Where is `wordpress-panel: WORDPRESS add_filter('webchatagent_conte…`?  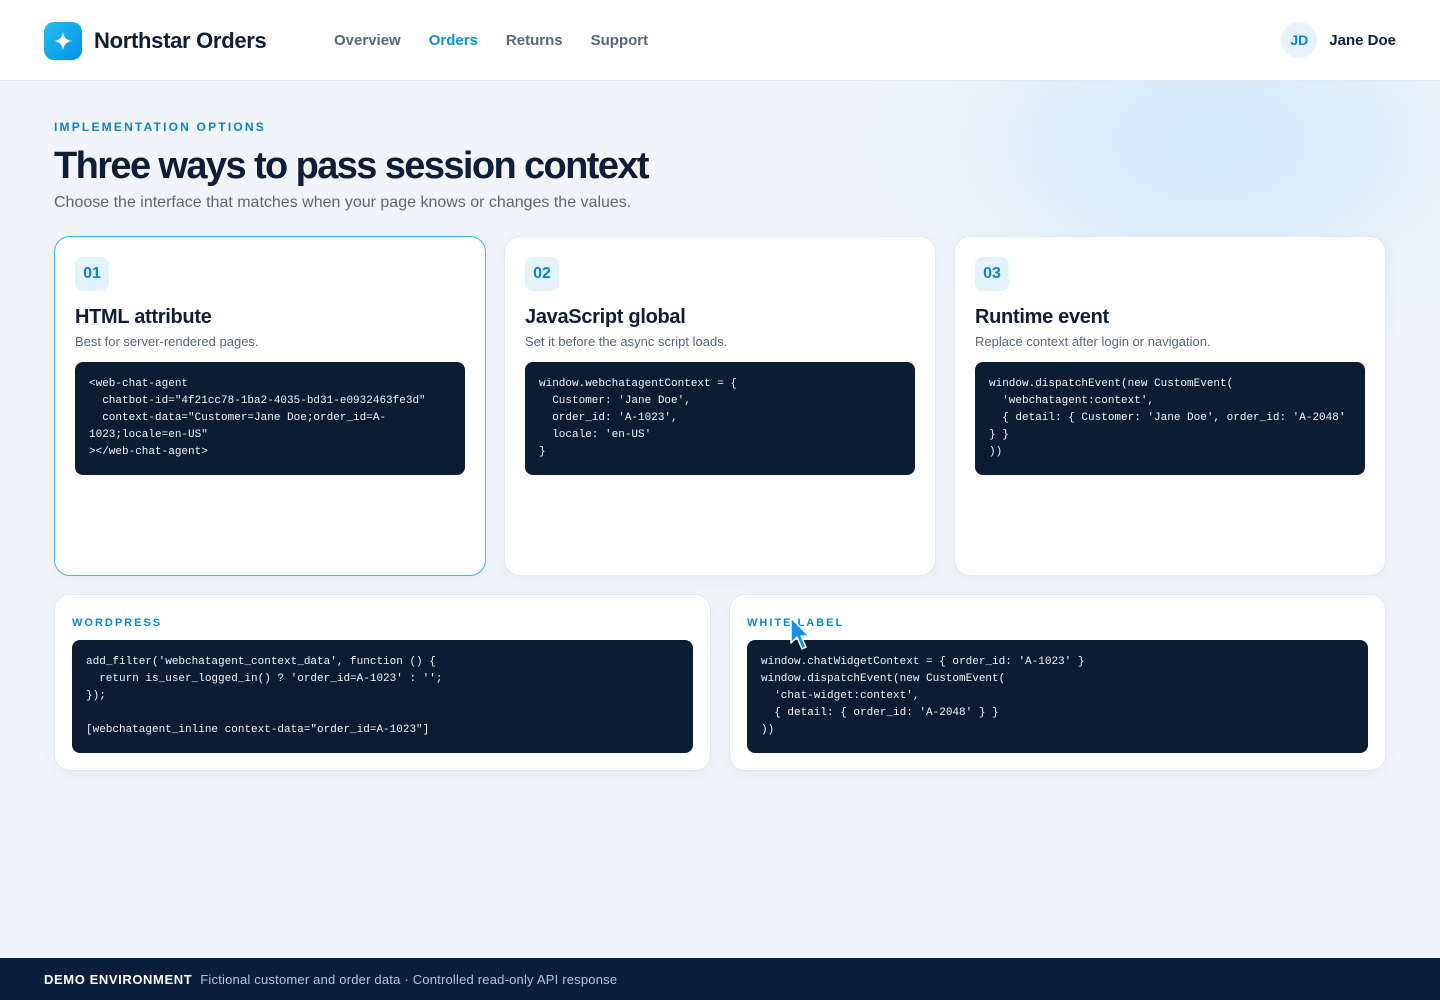 wordpress-panel: WORDPRESS add_filter('webchatagent_conte… is located at coordinates (382, 682).